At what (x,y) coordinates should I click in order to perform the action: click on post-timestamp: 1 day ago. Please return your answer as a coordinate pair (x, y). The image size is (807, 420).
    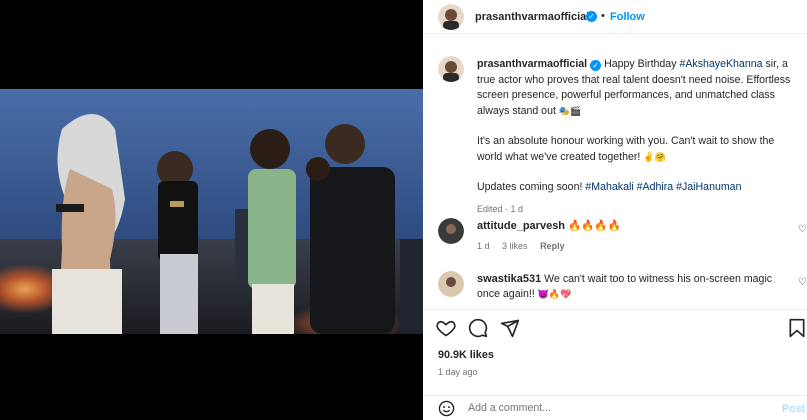
    Looking at the image, I should click on (458, 372).